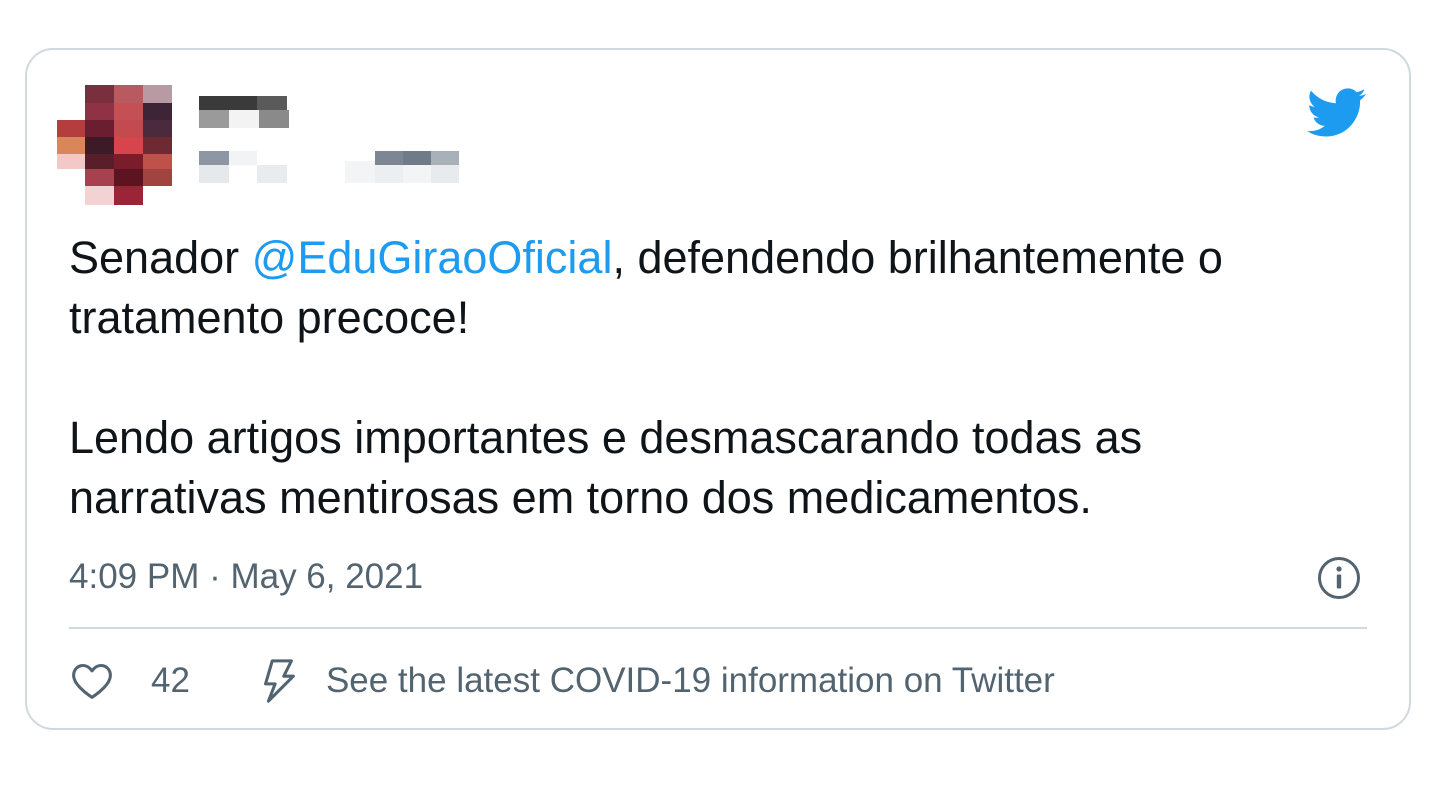 This screenshot has height=803, width=1438. I want to click on lightning-icon, so click(279, 681).